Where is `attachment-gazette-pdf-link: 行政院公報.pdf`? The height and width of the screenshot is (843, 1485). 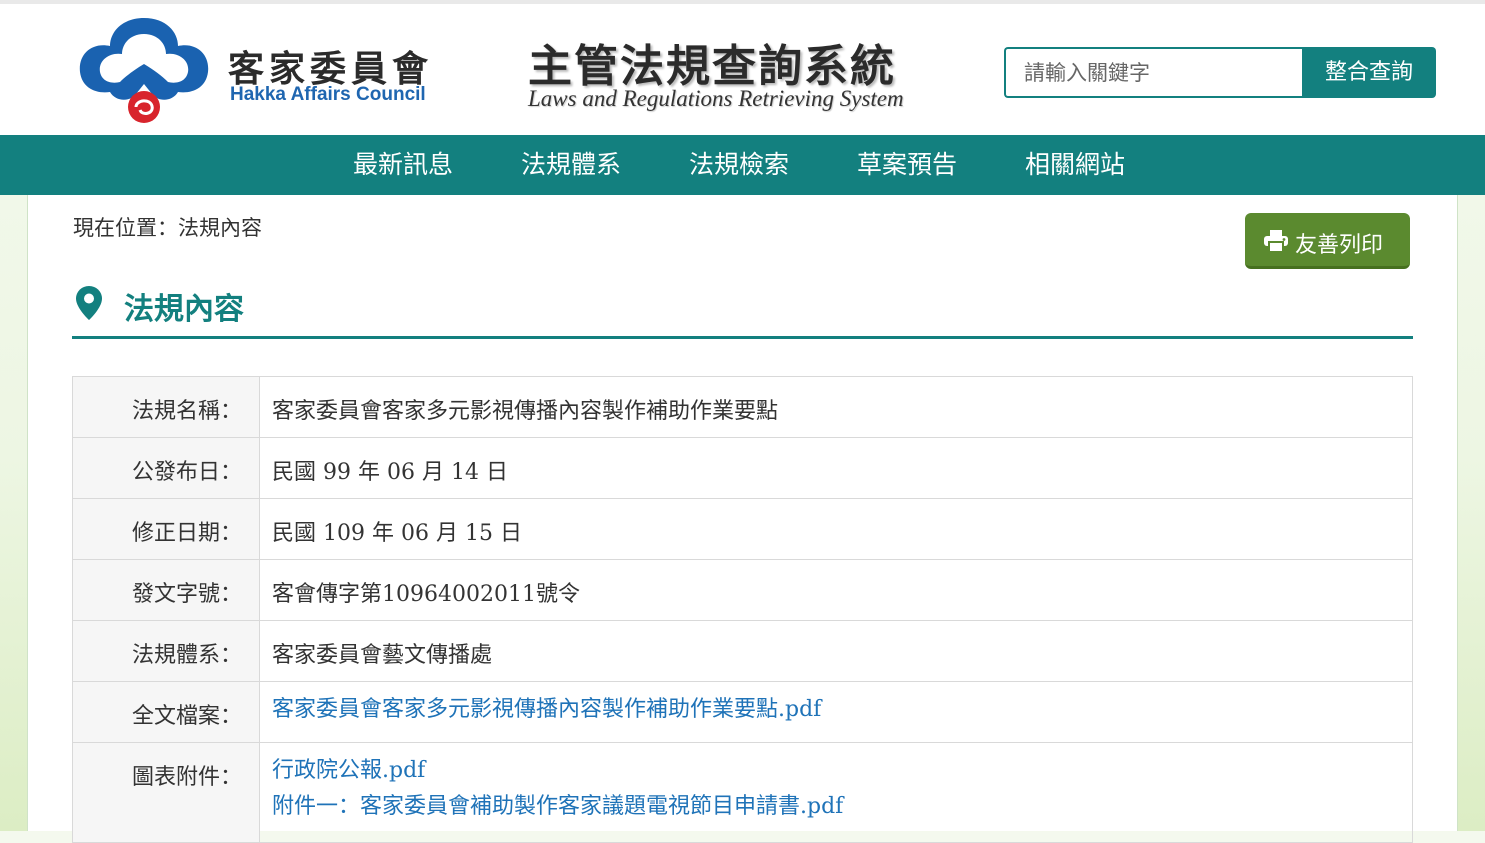 attachment-gazette-pdf-link: 行政院公報.pdf is located at coordinates (836, 771).